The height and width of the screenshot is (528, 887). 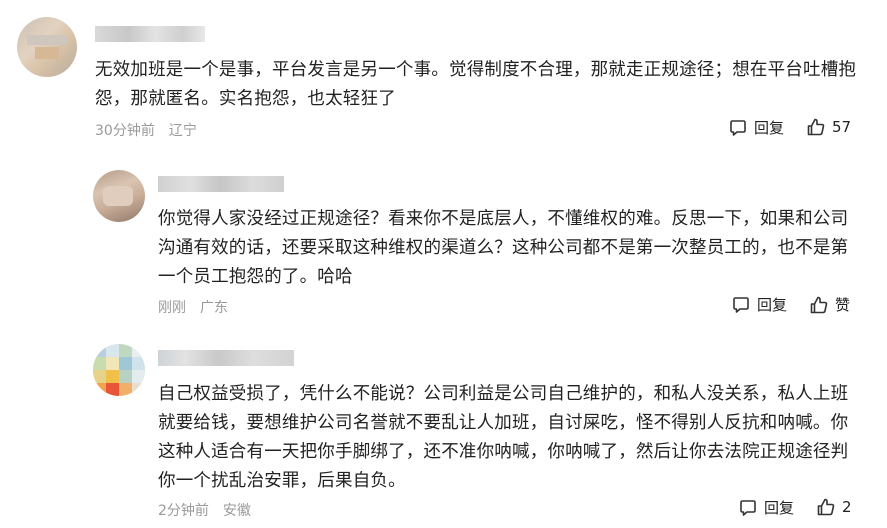 I want to click on comment-location: 广东, so click(x=214, y=308).